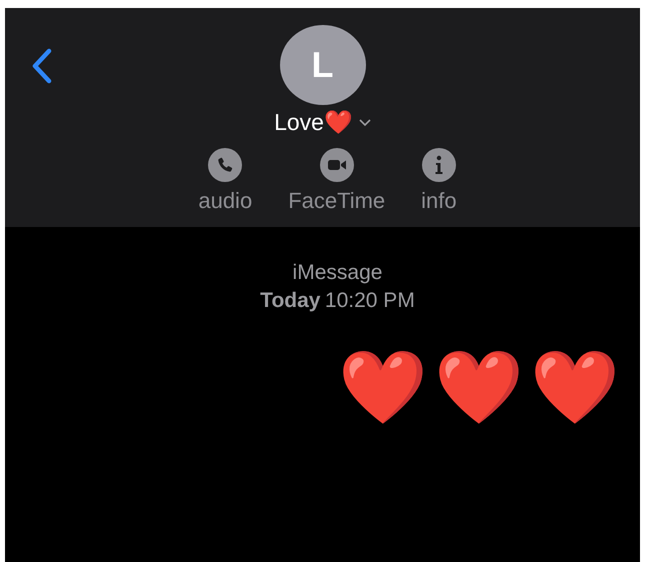 This screenshot has height=562, width=650. I want to click on video-camera-icon, so click(336, 165).